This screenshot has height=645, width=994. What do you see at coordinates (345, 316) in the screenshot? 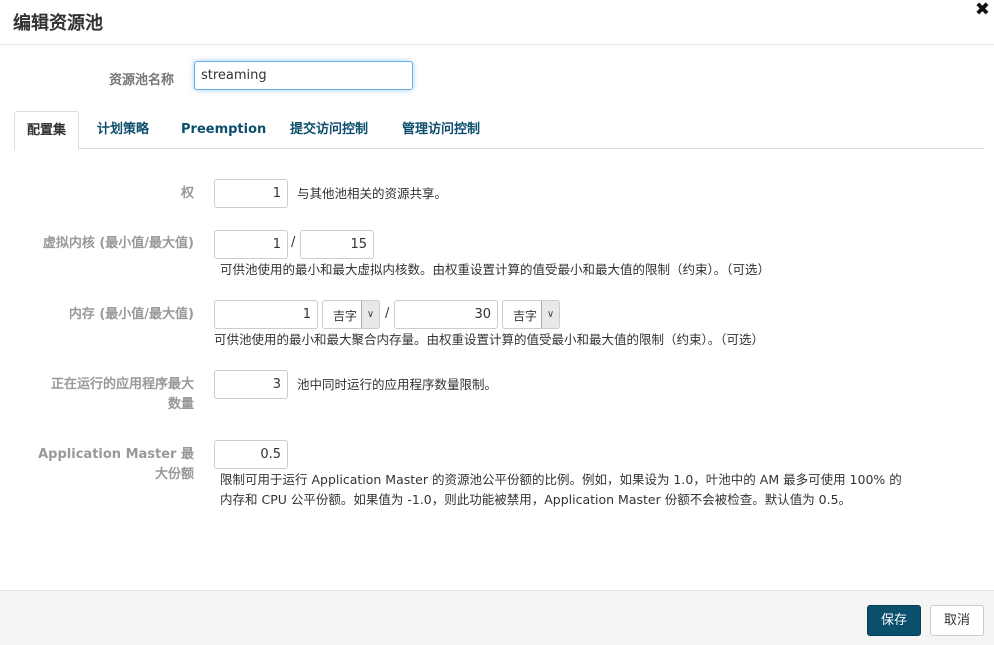
I see `memory-min-unit-label: 吉字` at bounding box center [345, 316].